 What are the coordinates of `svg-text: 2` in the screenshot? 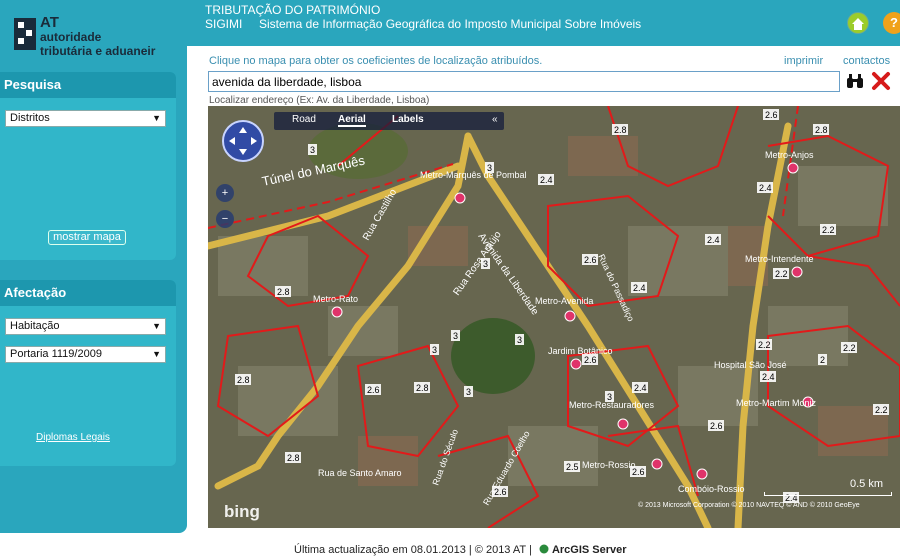 It's located at (822, 360).